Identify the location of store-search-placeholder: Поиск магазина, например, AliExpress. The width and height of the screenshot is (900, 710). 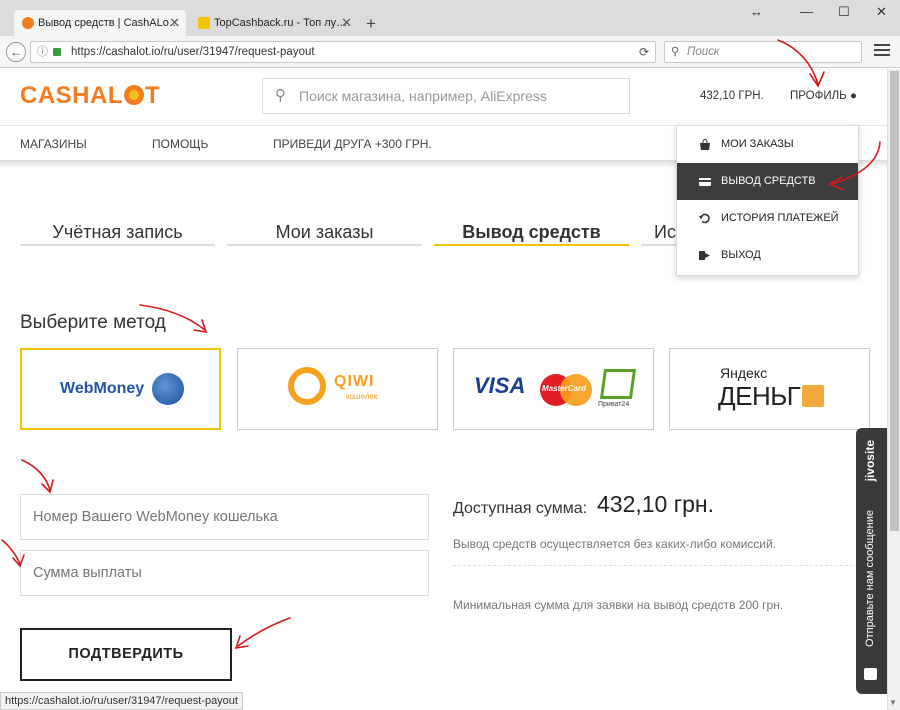
(423, 96).